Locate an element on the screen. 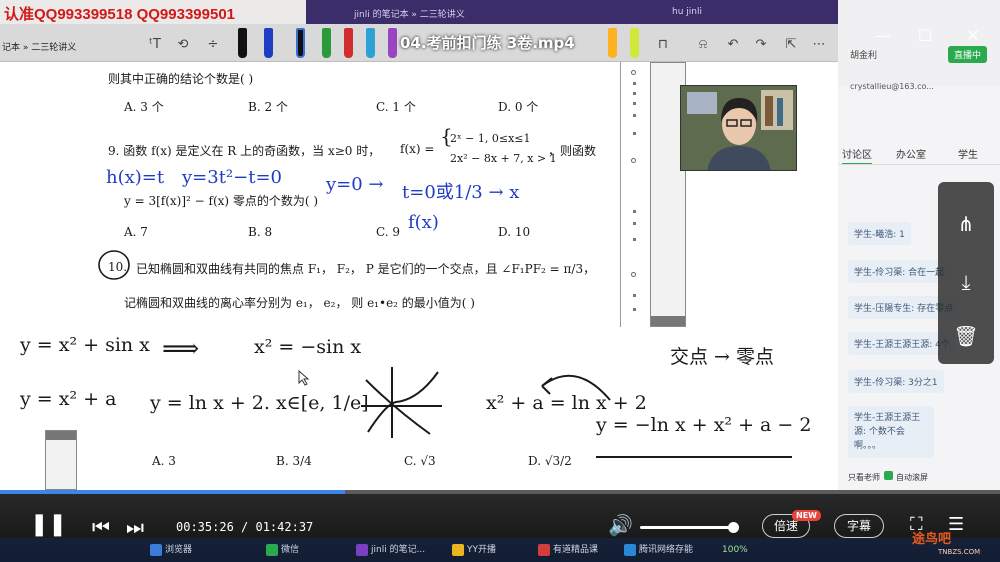  q10-circle-mark is located at coordinates (114, 265).